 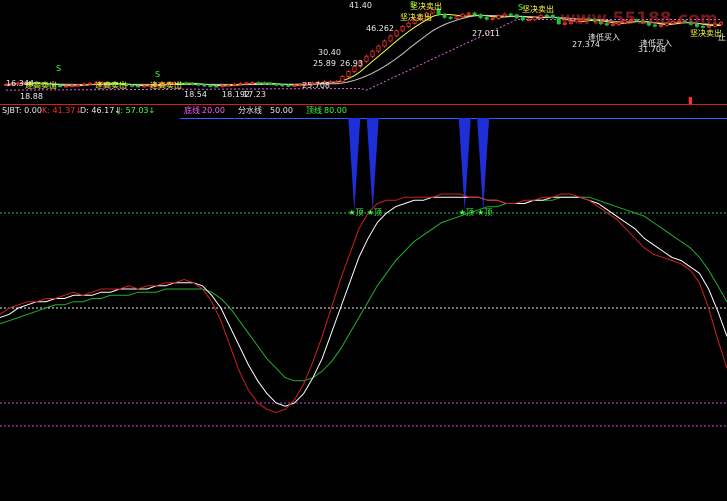 What do you see at coordinates (351, 63) in the screenshot?
I see `price-label: 26.93` at bounding box center [351, 63].